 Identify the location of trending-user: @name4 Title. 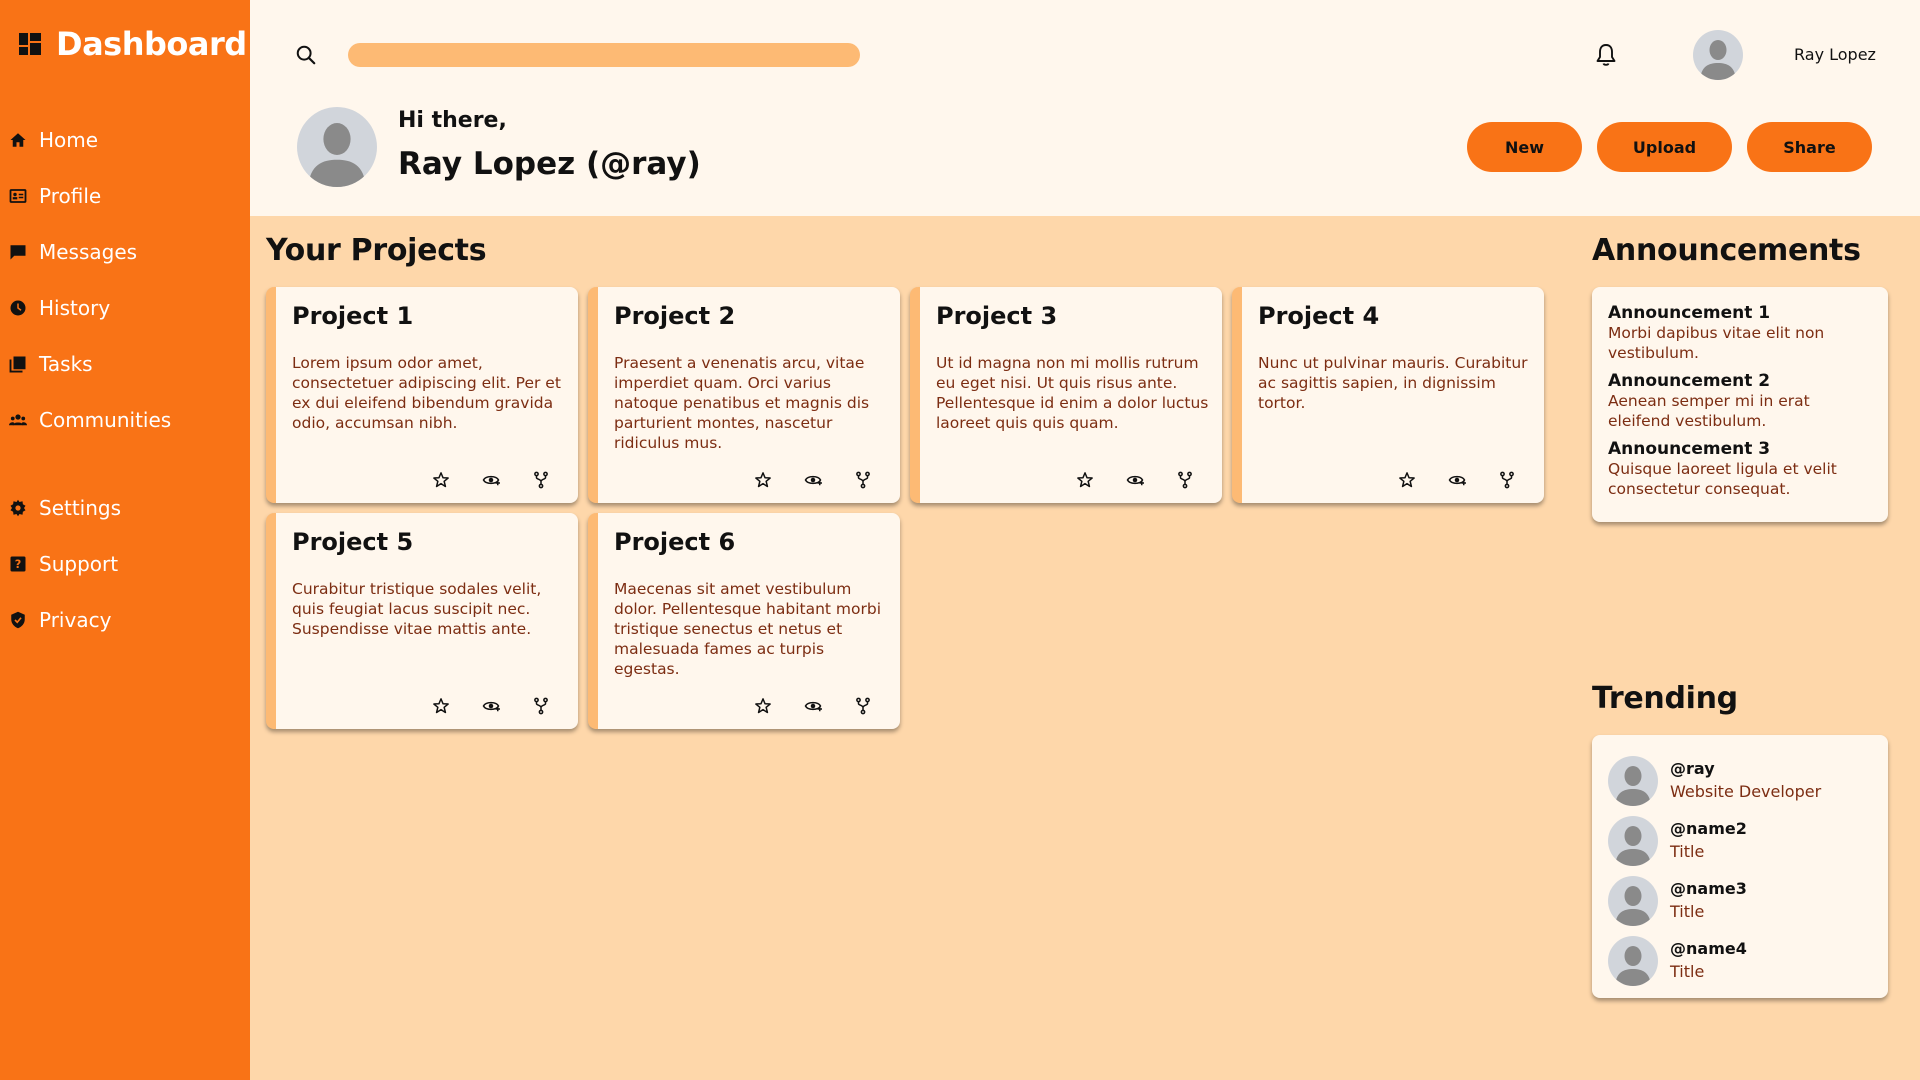
(1740, 961).